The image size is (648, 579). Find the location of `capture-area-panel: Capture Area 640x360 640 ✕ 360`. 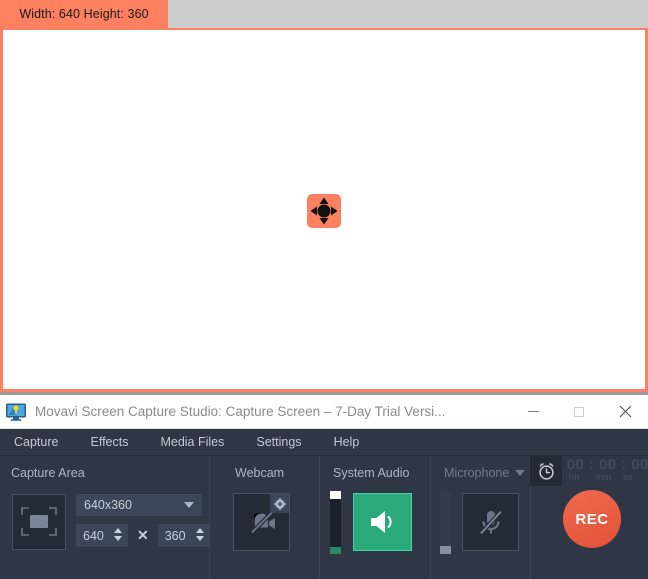

capture-area-panel: Capture Area 640x360 640 ✕ 360 is located at coordinates (105, 517).